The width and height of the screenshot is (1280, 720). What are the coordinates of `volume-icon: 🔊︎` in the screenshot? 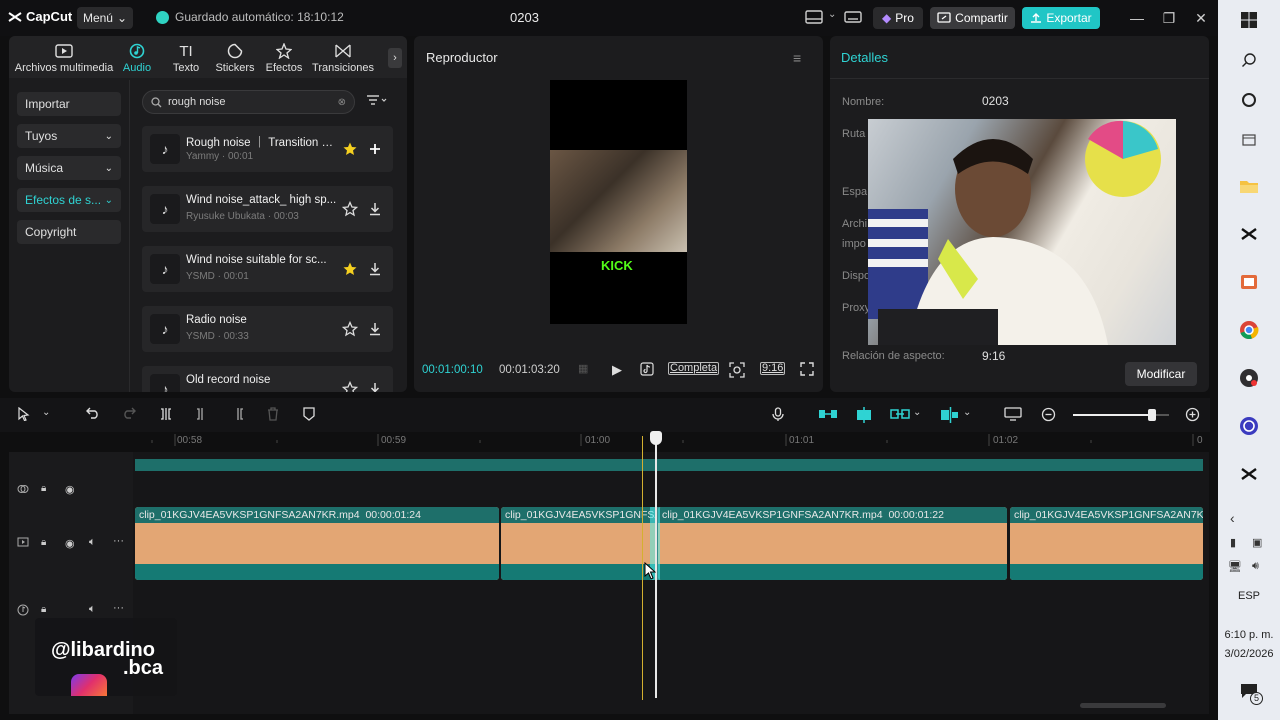 It's located at (1255, 566).